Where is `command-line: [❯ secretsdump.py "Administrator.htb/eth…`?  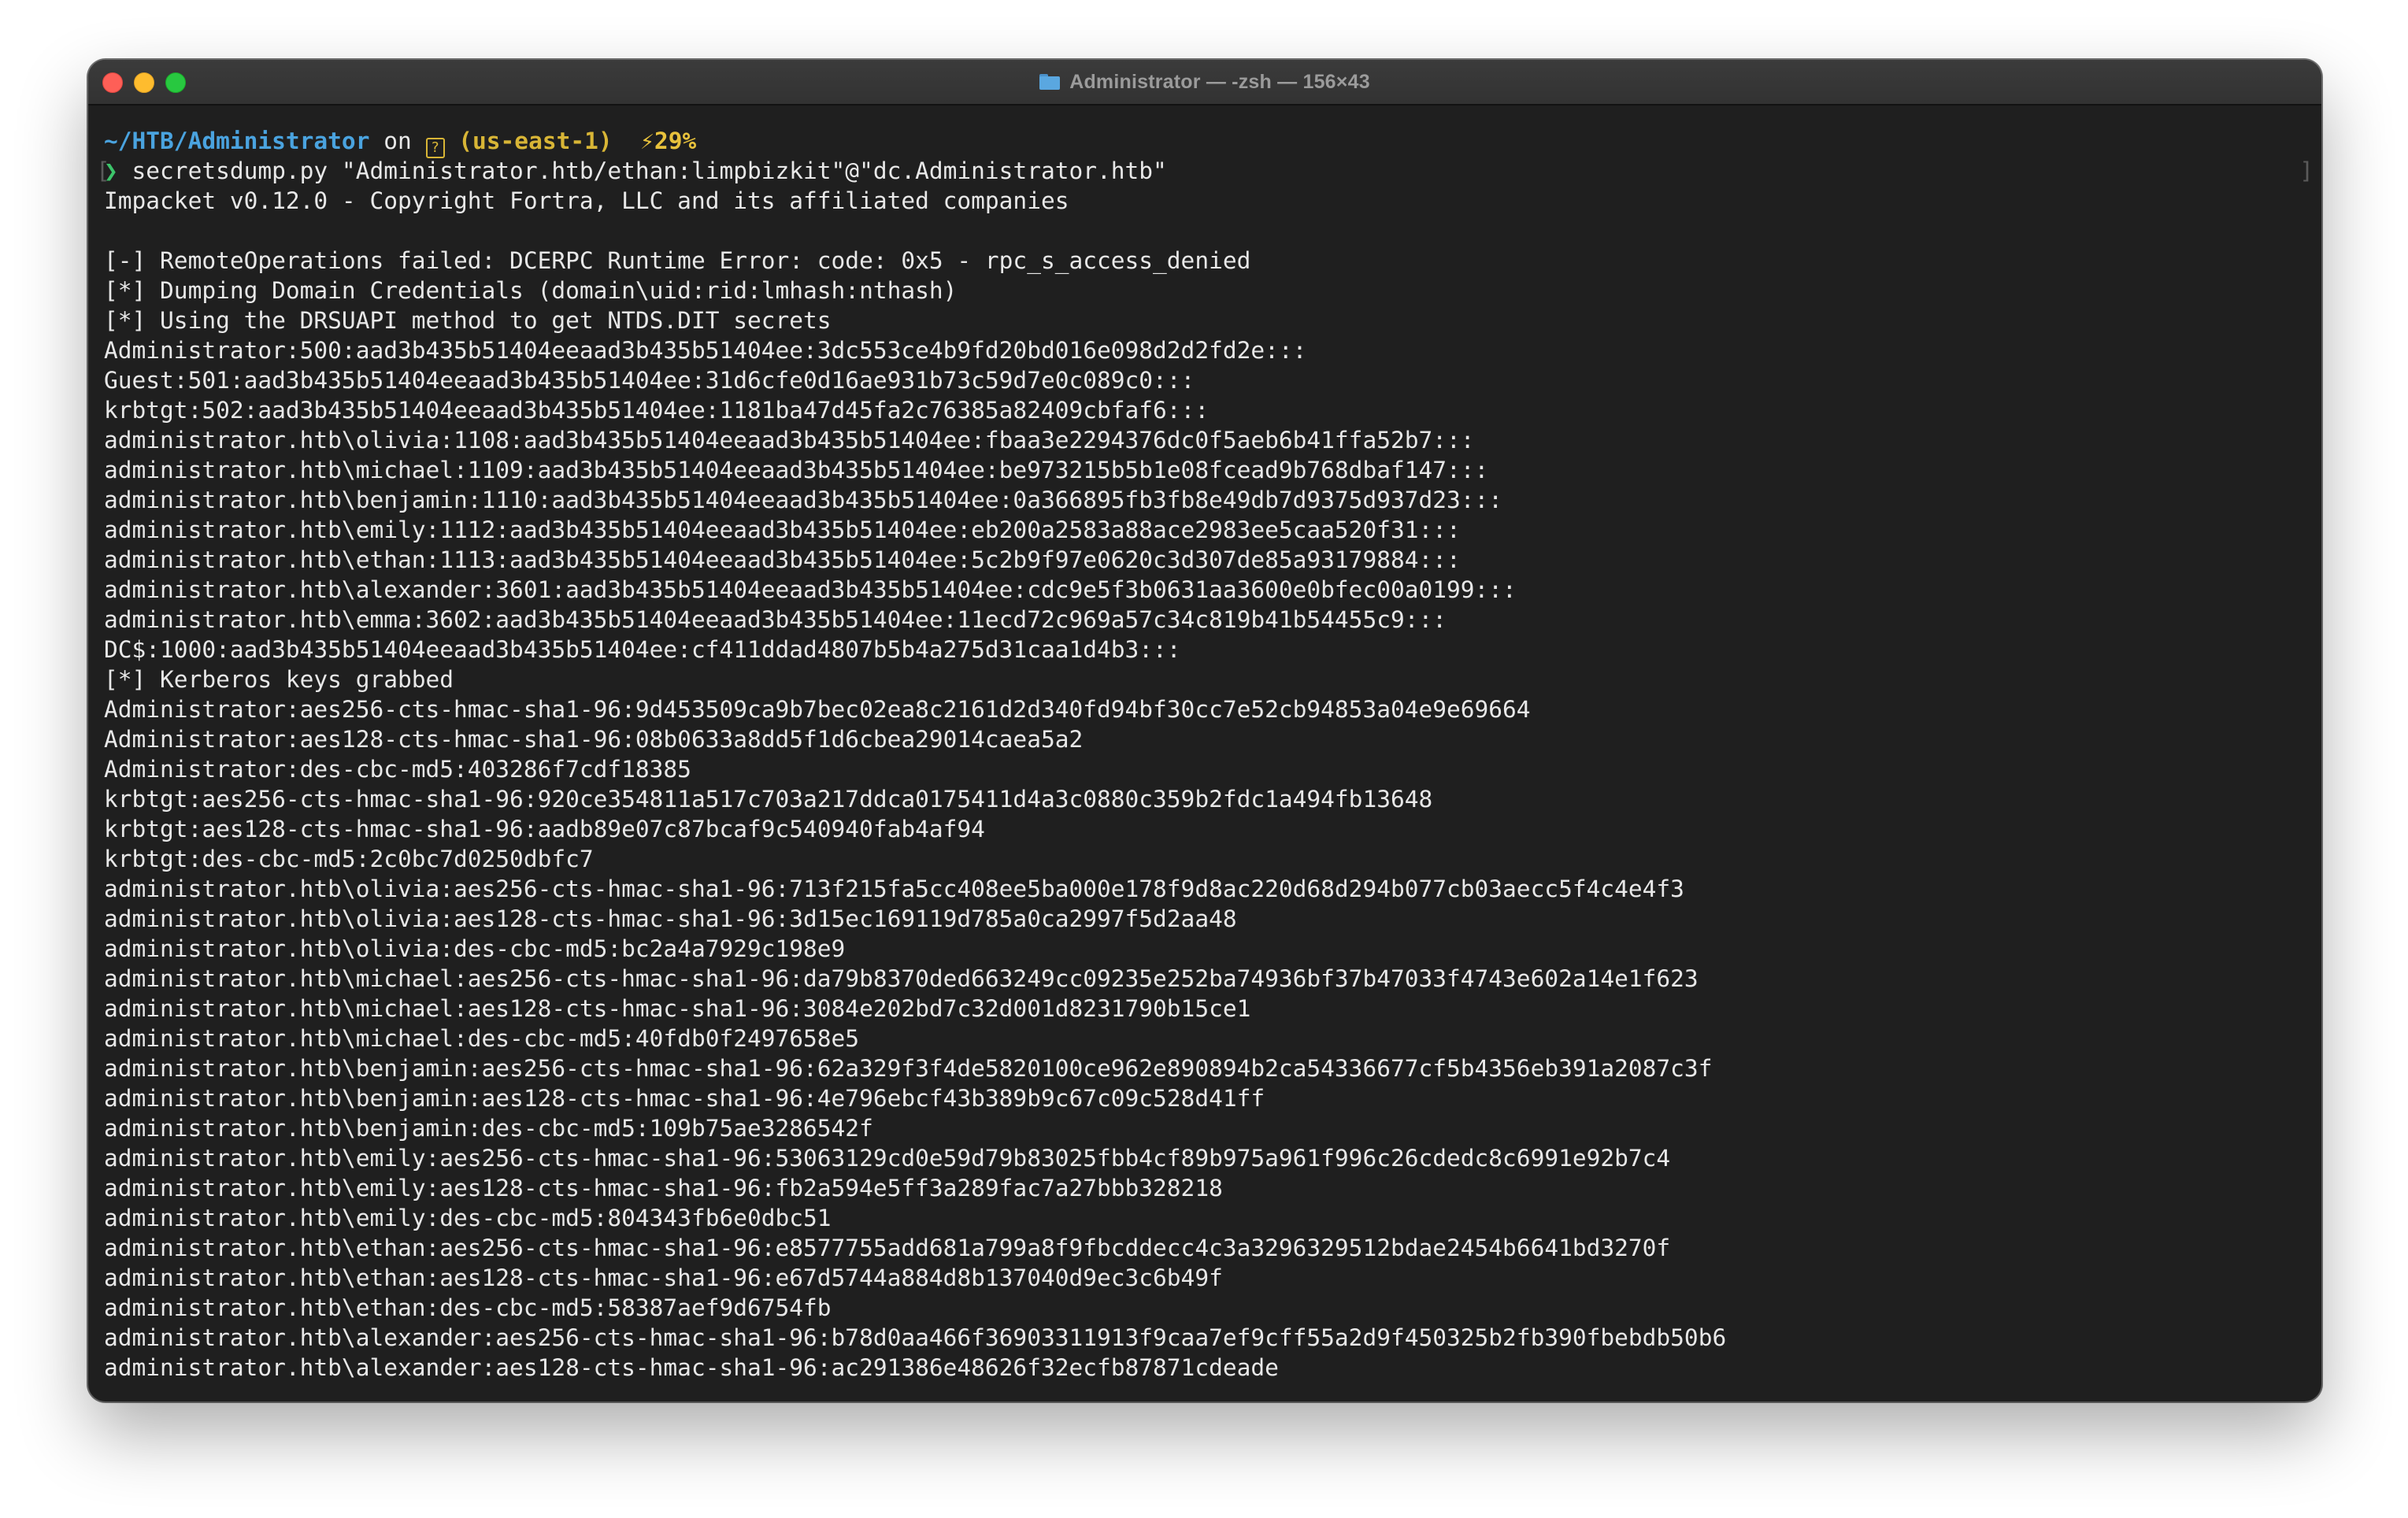 command-line: [❯ secretsdump.py "Administrator.htb/eth… is located at coordinates (1205, 171).